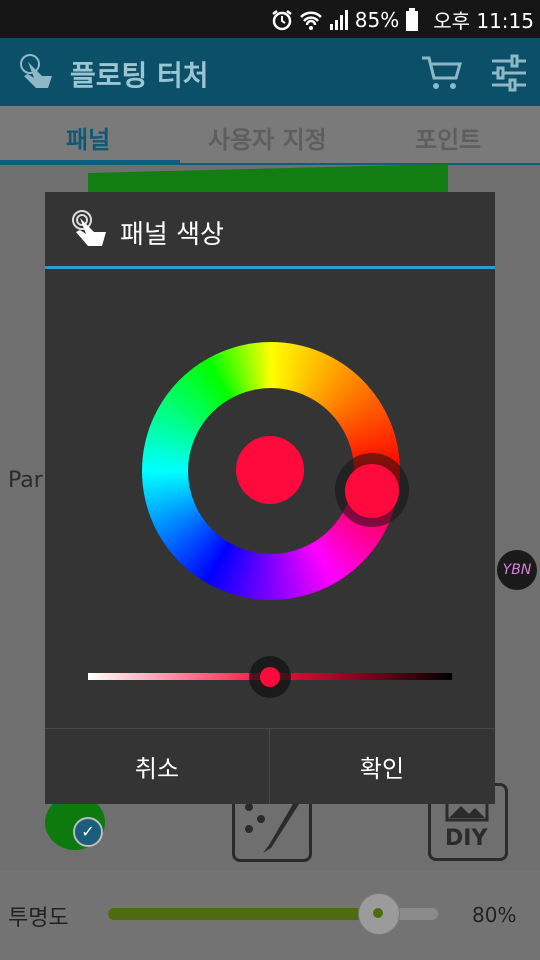 The height and width of the screenshot is (960, 540). What do you see at coordinates (88, 832) in the screenshot?
I see `check-icon: ✓` at bounding box center [88, 832].